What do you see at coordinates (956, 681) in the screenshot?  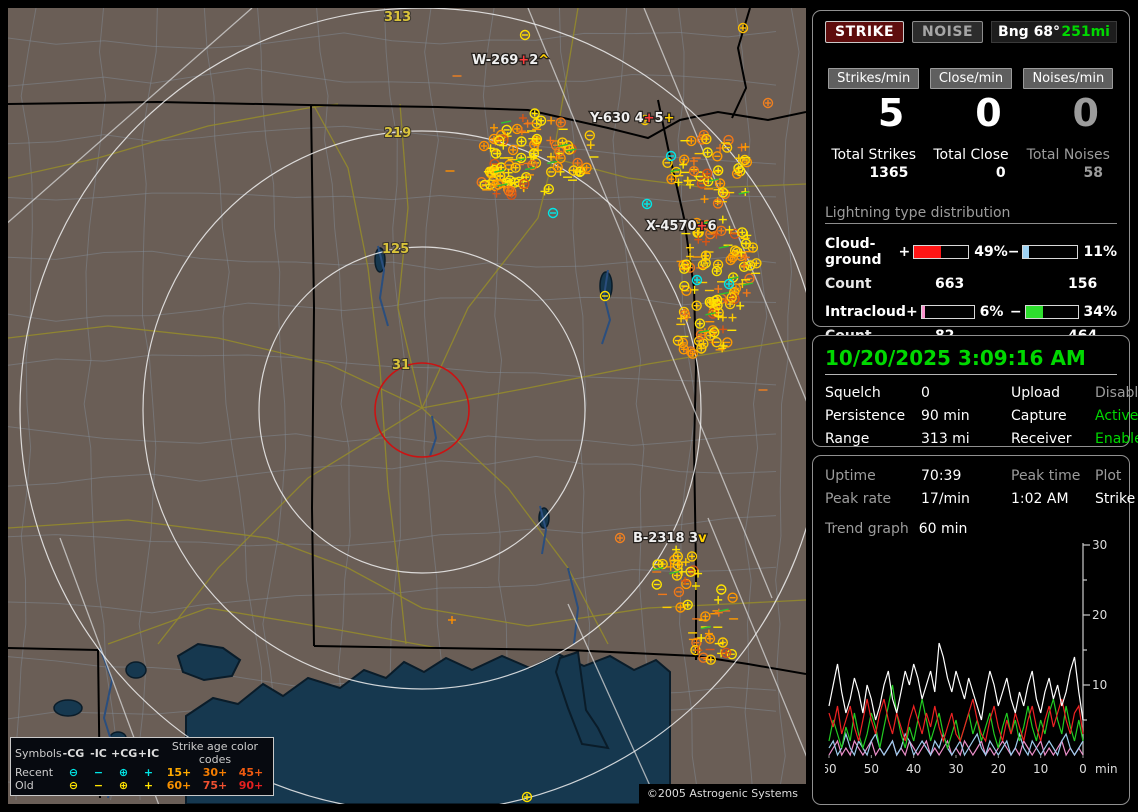 I see `trend-series-total` at bounding box center [956, 681].